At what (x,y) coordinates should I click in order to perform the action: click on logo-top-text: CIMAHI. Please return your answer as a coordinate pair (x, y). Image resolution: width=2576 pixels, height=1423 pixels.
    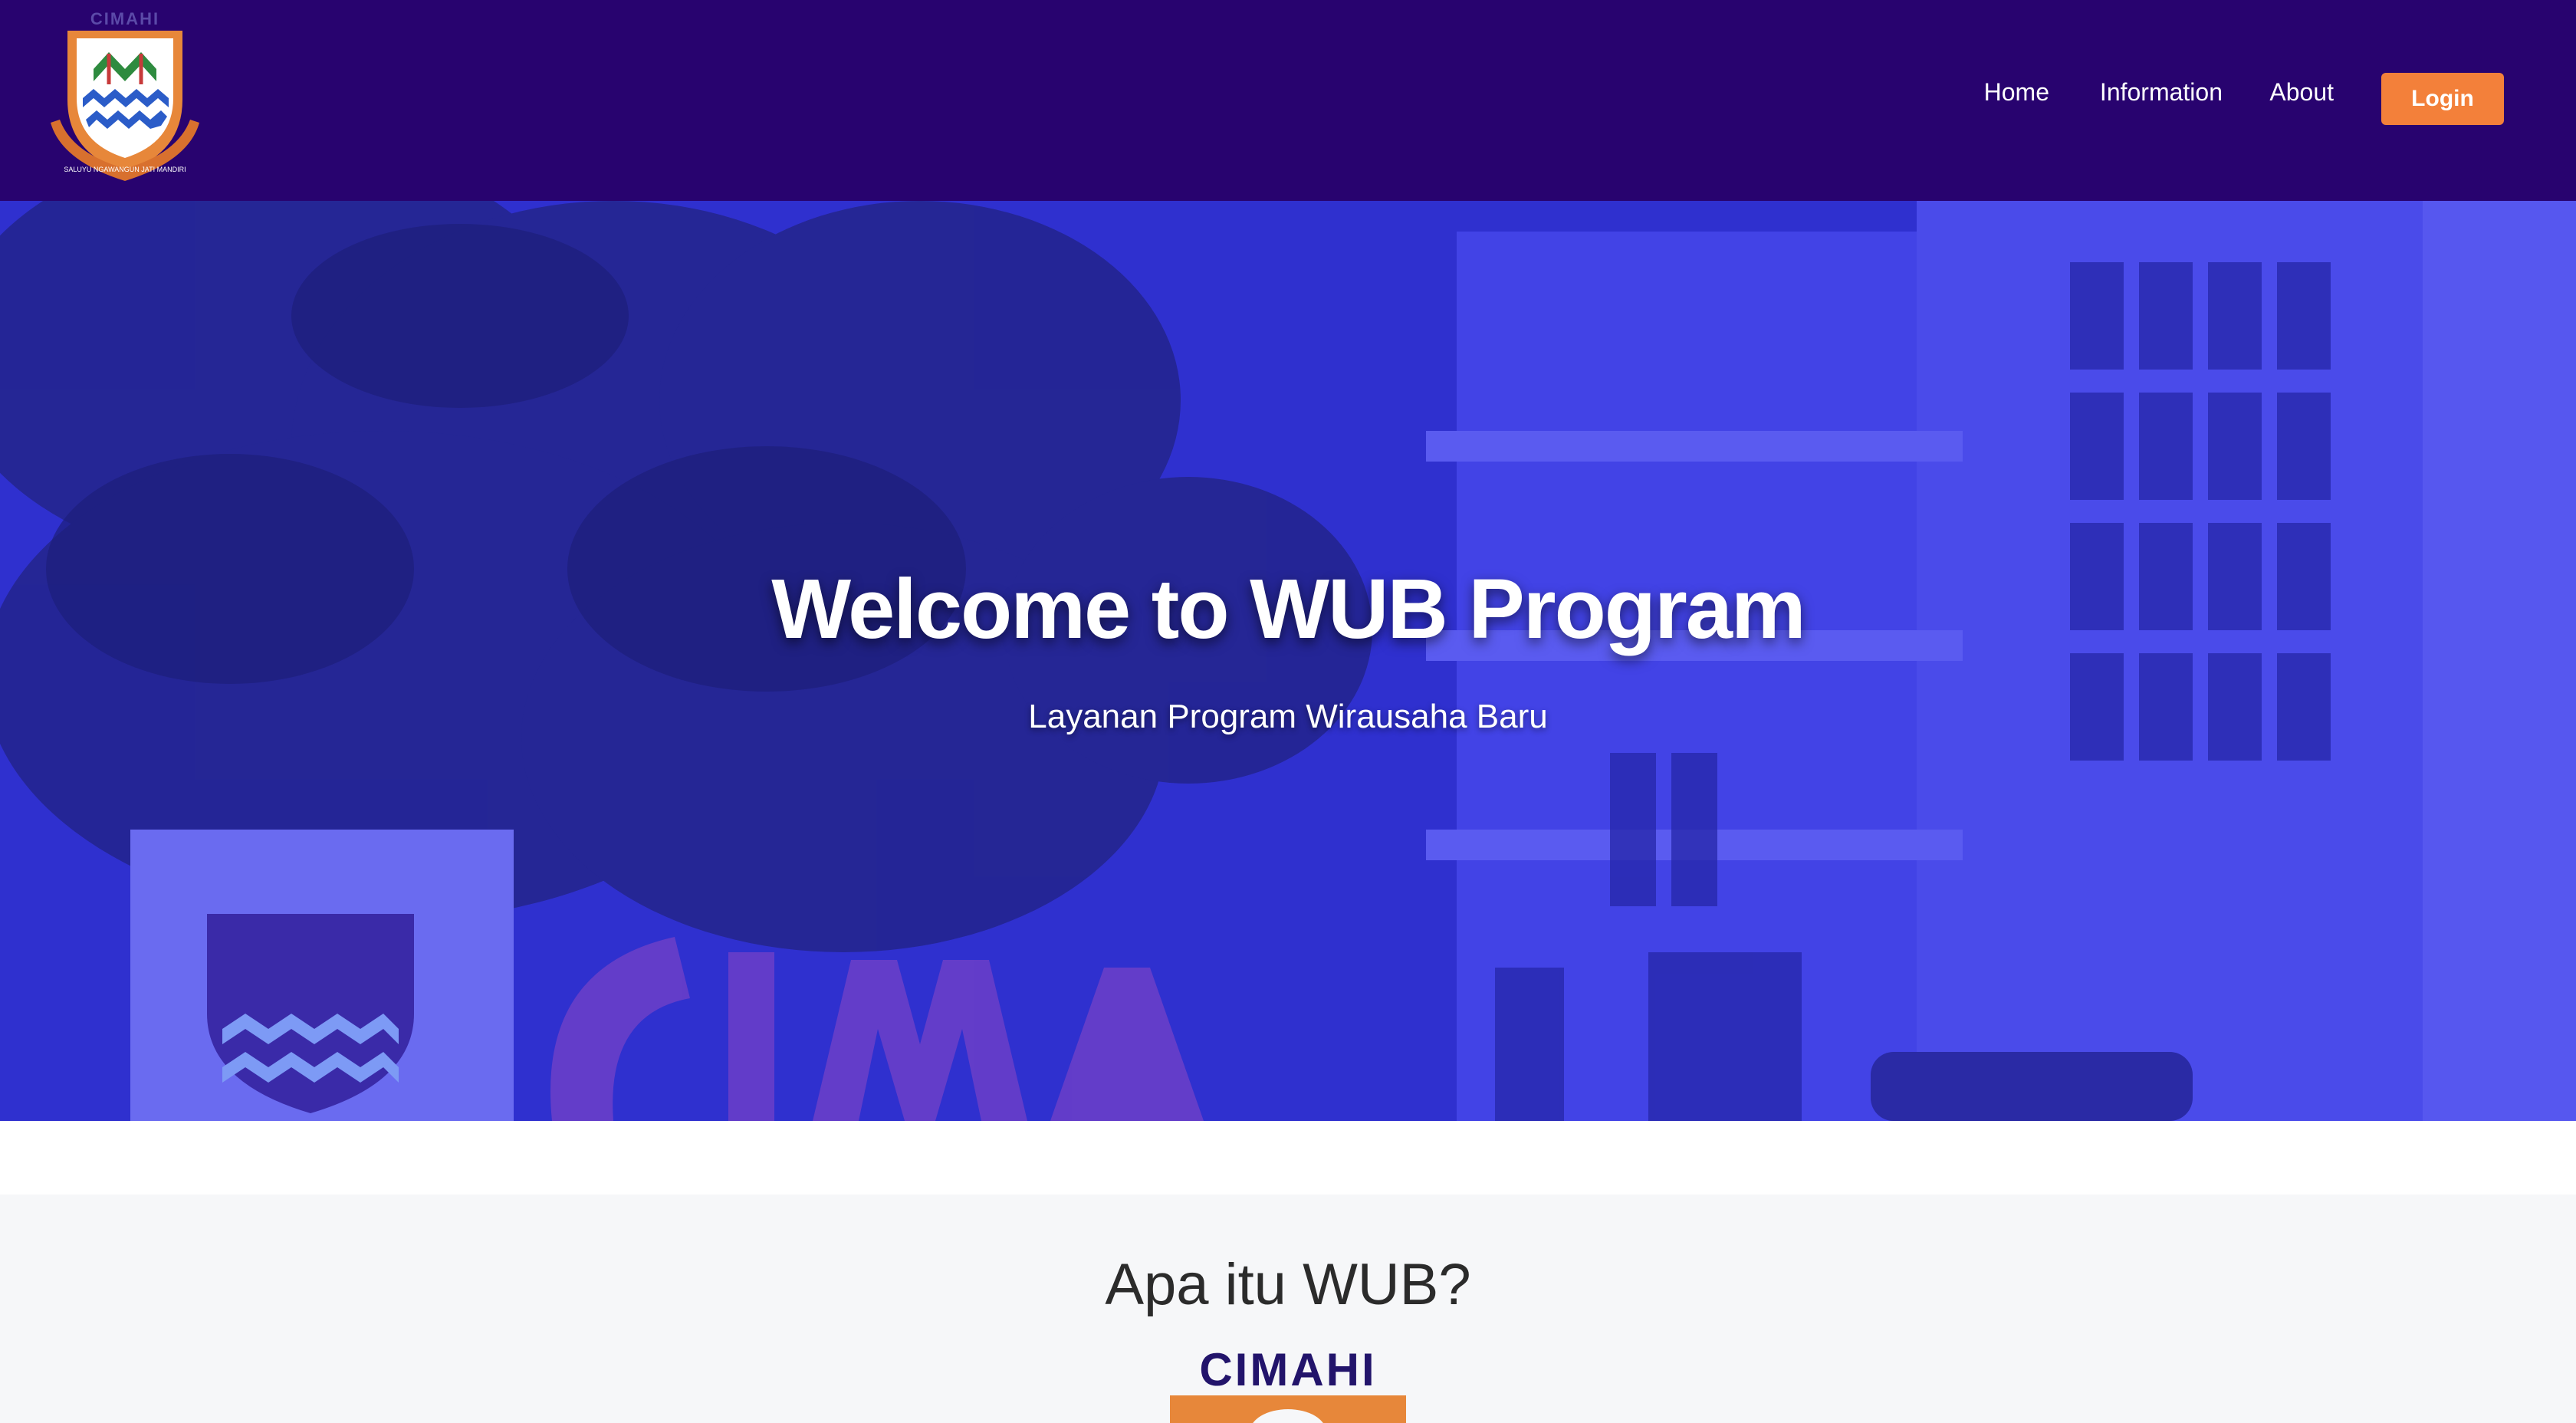
    Looking at the image, I should click on (125, 18).